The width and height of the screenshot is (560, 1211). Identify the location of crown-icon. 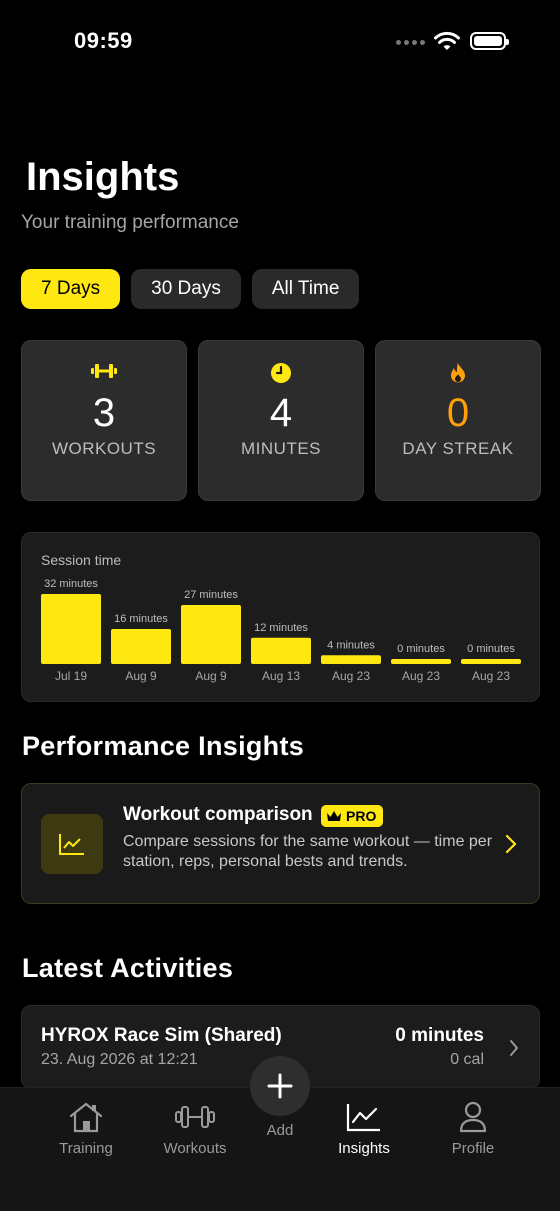
(334, 816).